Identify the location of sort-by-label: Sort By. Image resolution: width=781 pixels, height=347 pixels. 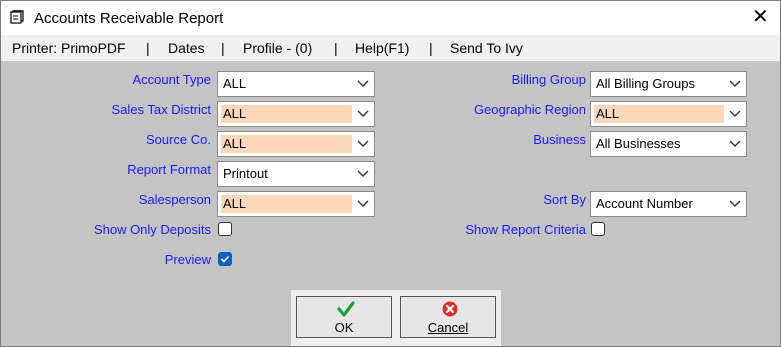
(564, 199).